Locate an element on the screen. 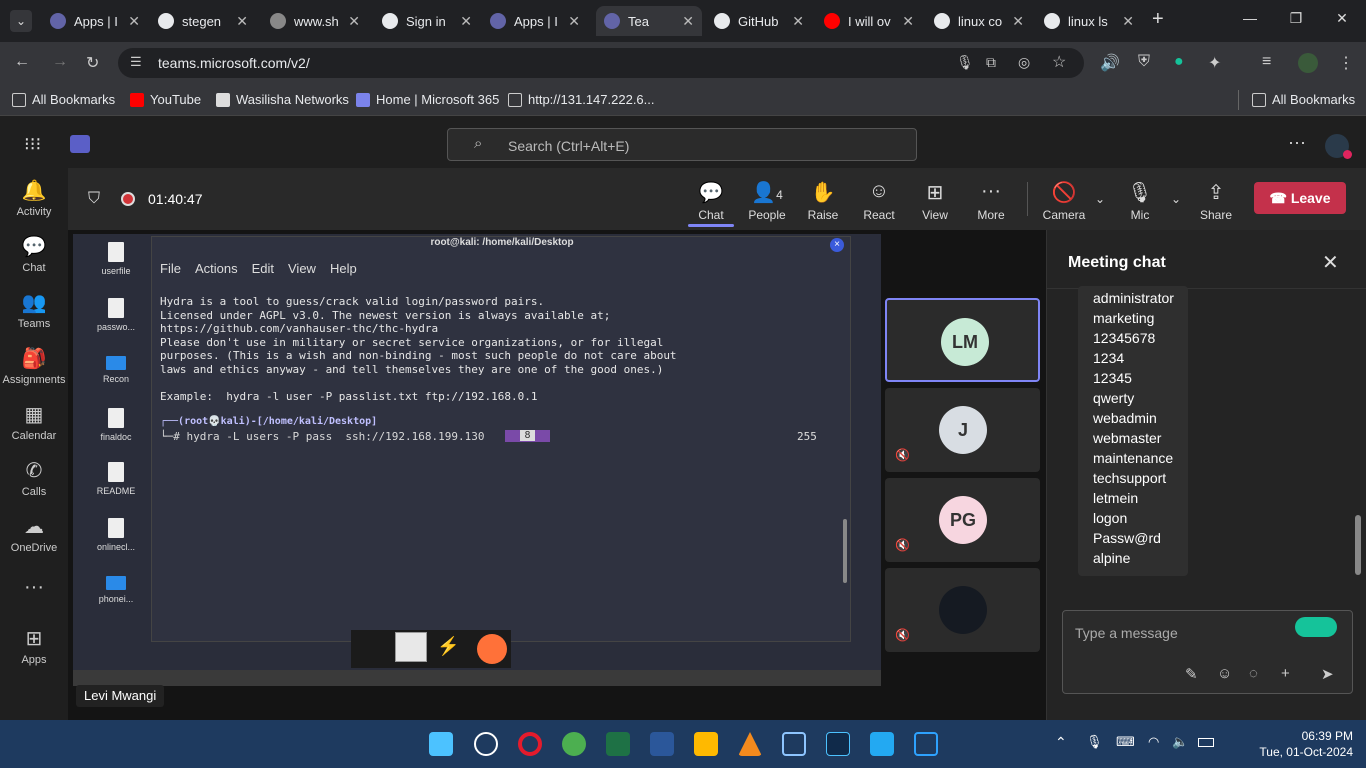  grammarly-icon is located at coordinates (1316, 627).